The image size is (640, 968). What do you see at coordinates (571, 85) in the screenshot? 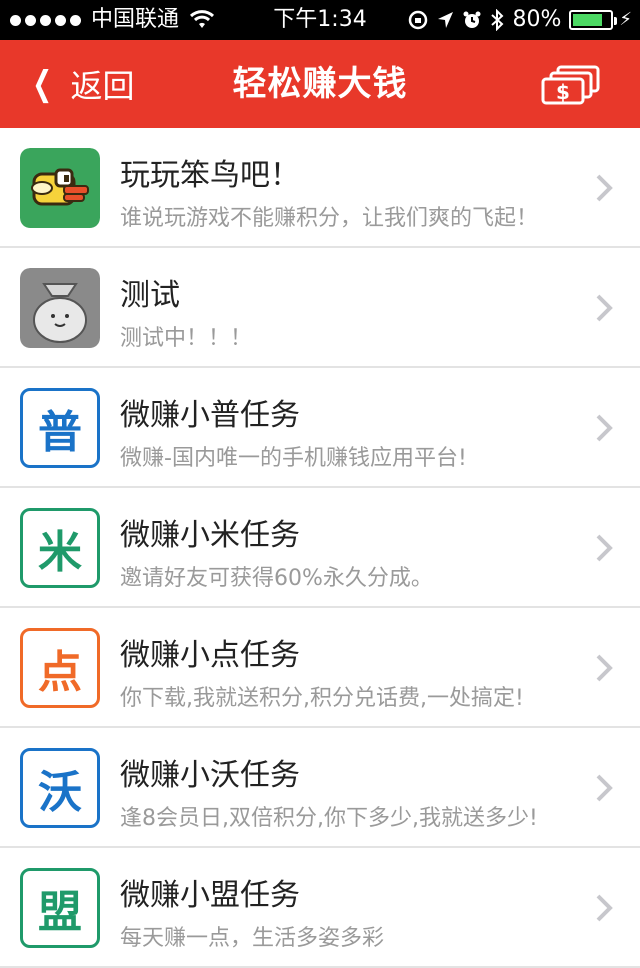
I see `money-bills-icon: $` at bounding box center [571, 85].